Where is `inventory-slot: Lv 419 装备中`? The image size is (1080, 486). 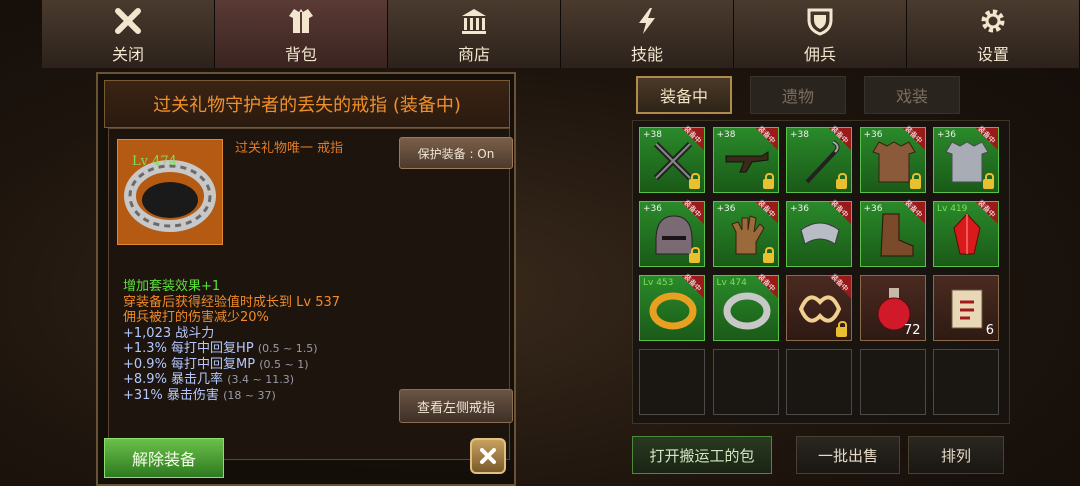
inventory-slot: Lv 419 装备中 is located at coordinates (966, 233).